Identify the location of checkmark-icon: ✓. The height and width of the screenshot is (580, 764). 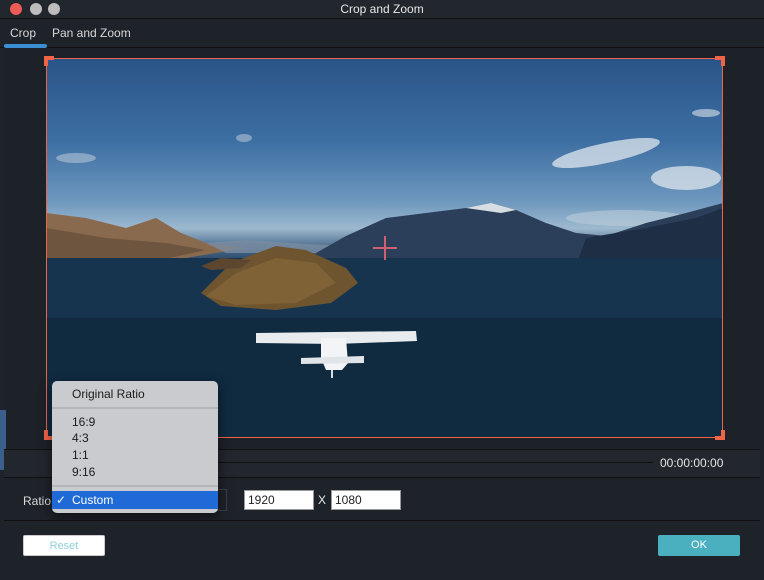
(61, 500).